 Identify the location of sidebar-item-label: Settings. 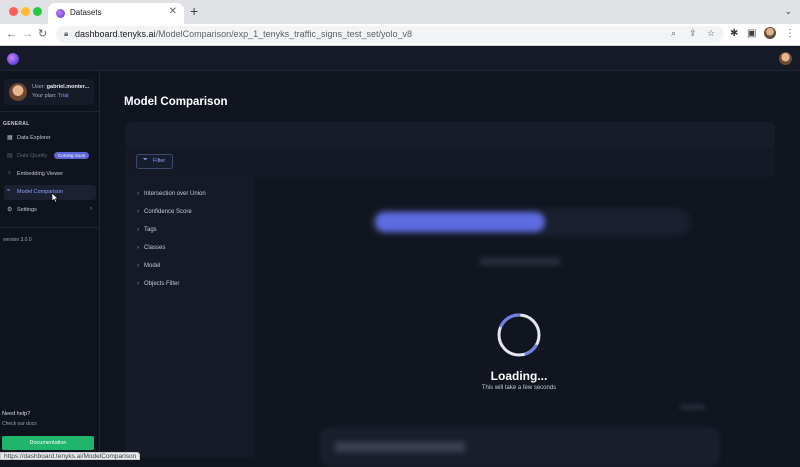
(27, 210).